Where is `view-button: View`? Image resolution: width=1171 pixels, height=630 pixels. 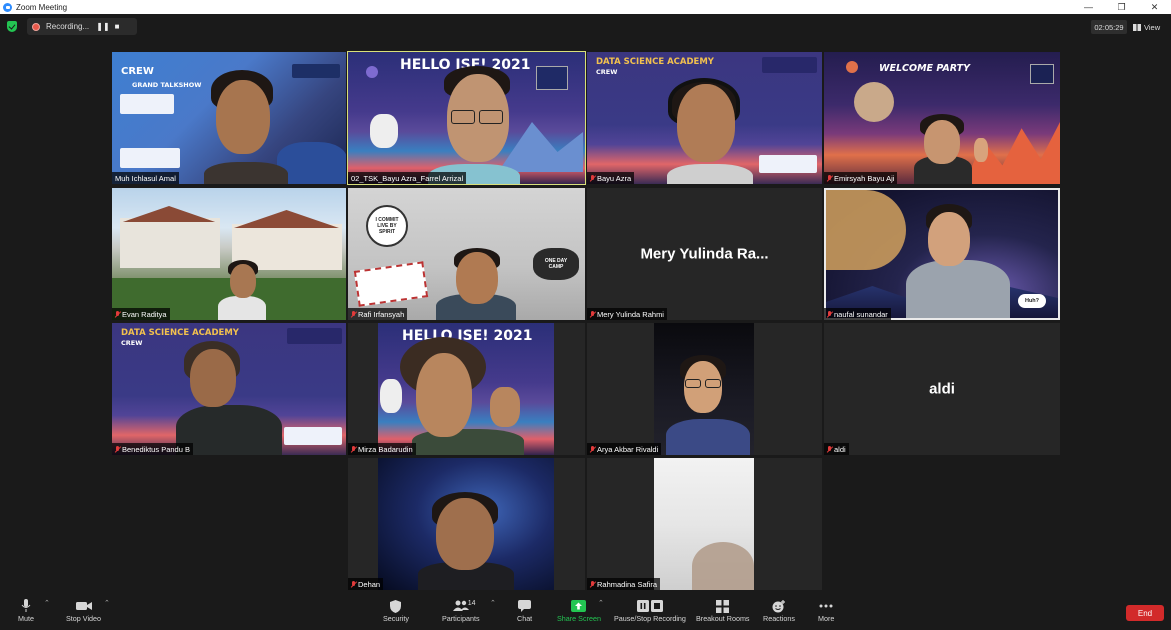
view-button: View is located at coordinates (1146, 27).